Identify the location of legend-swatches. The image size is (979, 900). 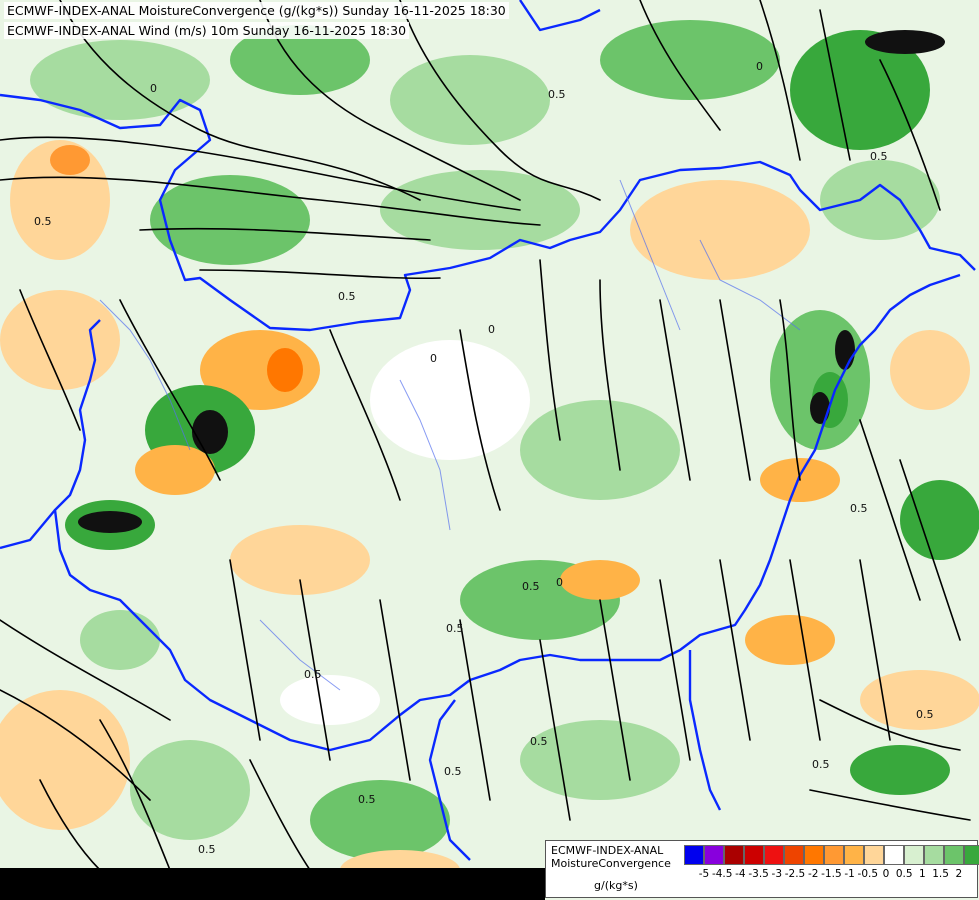
(831, 855).